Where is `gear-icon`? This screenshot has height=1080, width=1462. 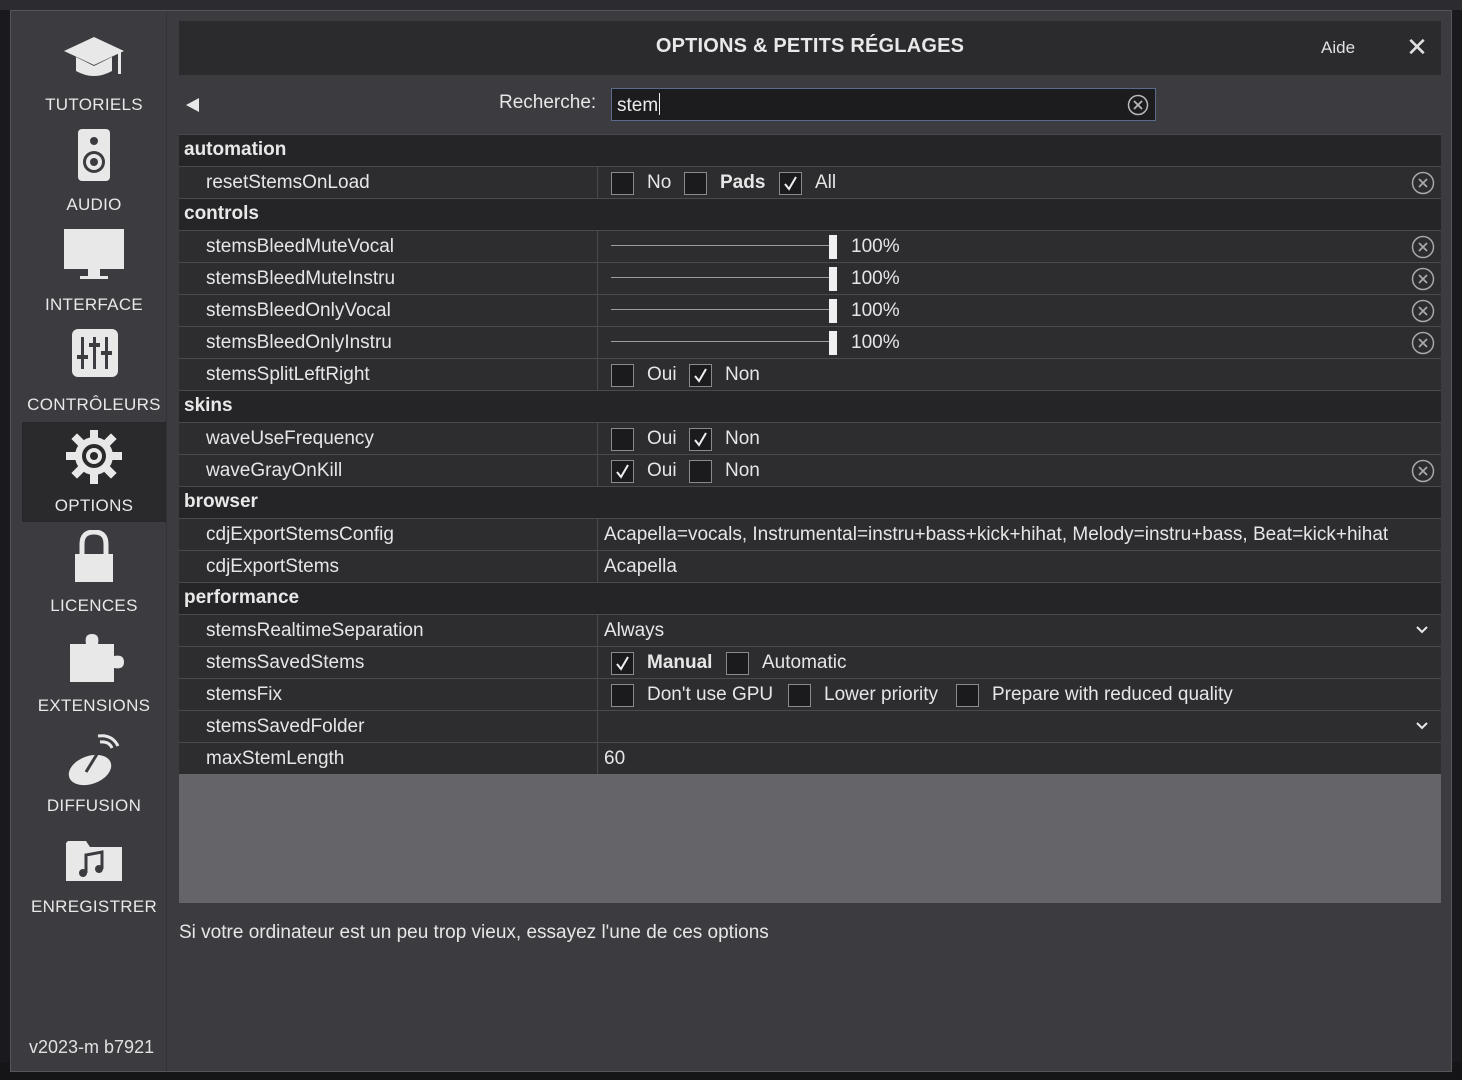 gear-icon is located at coordinates (94, 457).